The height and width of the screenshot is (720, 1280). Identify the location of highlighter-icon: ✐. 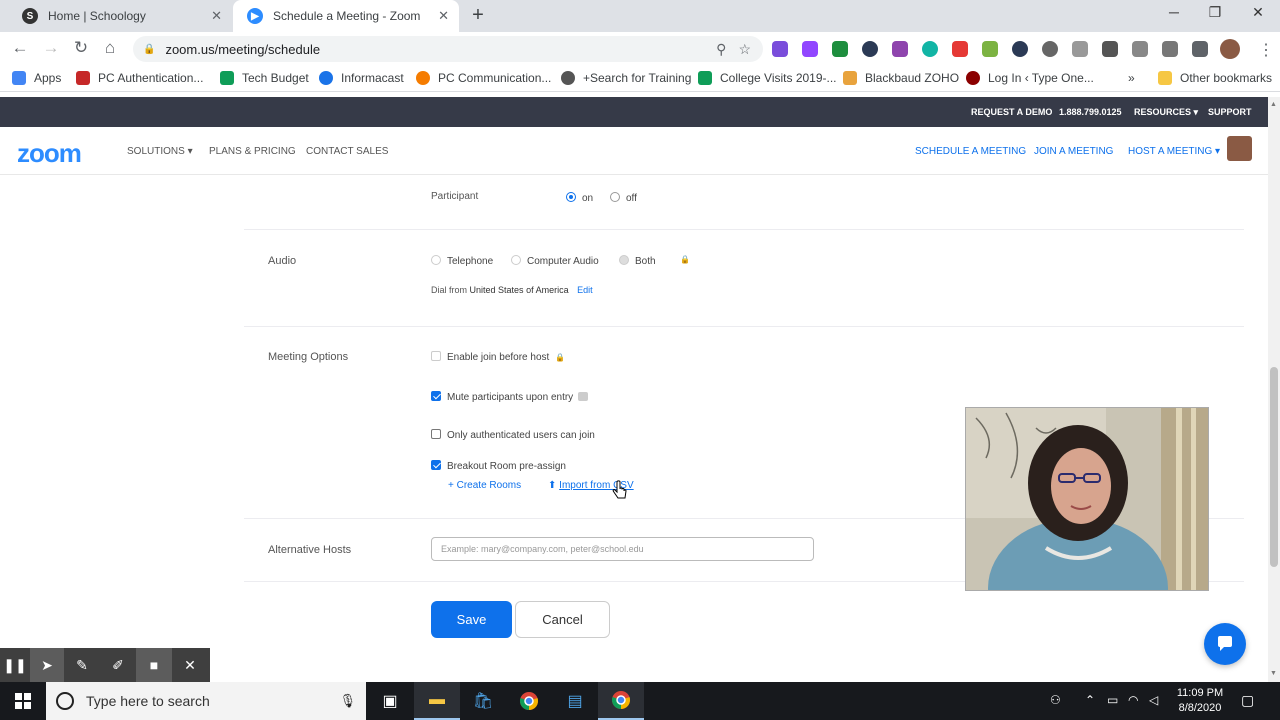
(118, 665).